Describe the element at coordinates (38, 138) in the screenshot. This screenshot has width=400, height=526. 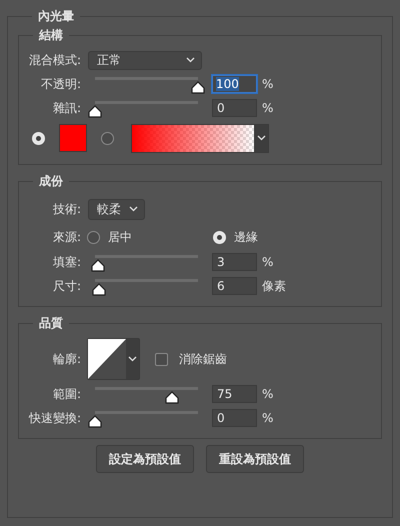
I see `color-radio` at that location.